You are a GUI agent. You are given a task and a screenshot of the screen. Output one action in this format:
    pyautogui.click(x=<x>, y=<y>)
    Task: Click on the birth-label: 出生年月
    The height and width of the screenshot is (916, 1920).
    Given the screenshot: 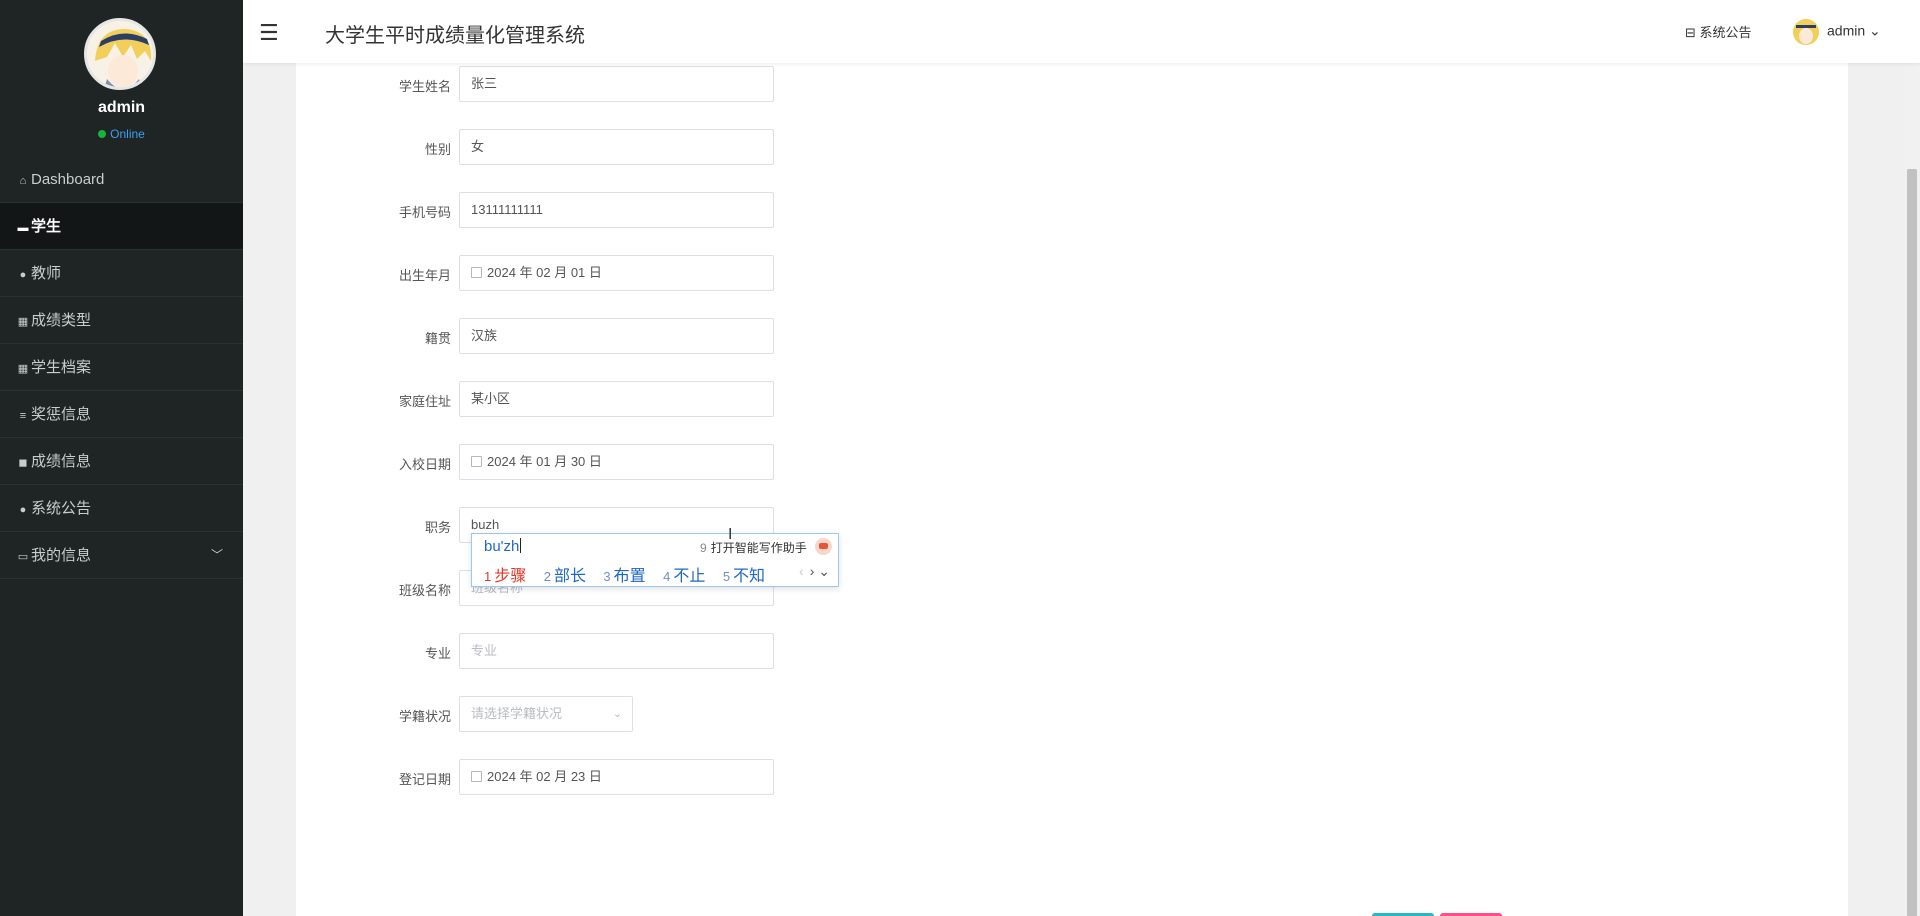 What is the action you would take?
    pyautogui.click(x=424, y=275)
    